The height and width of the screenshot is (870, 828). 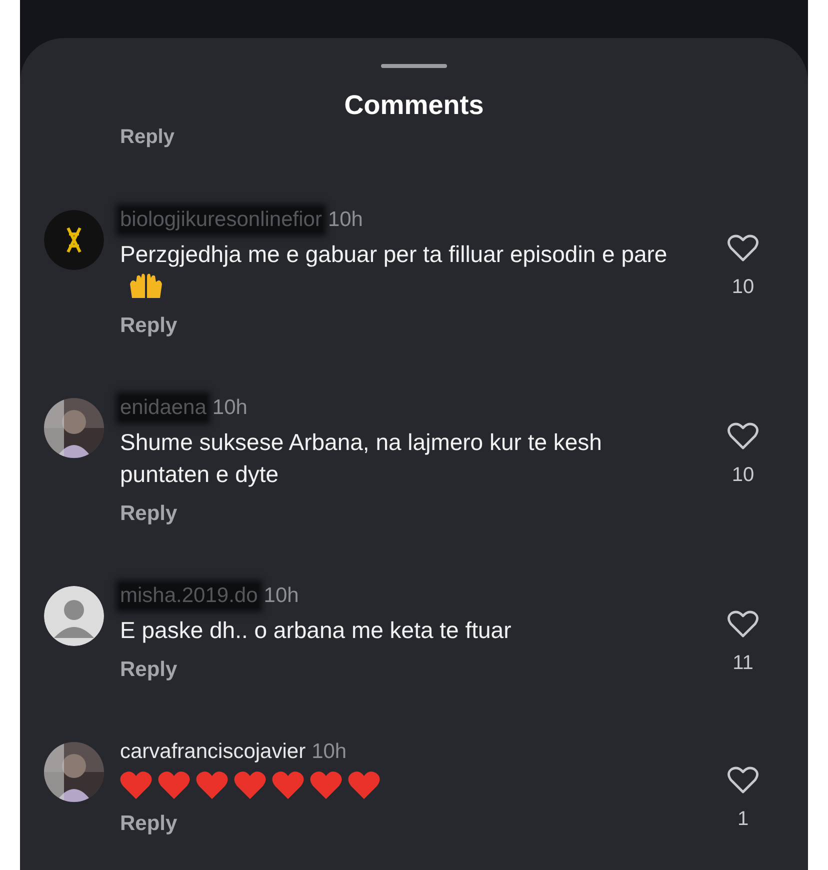 What do you see at coordinates (414, 105) in the screenshot?
I see `sheet-title: Comments` at bounding box center [414, 105].